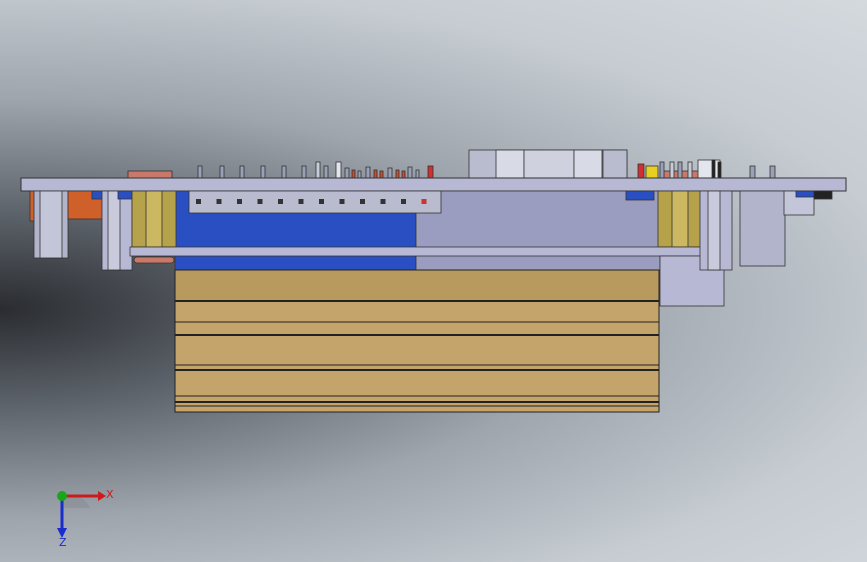 This screenshot has width=867, height=562. I want to click on top-connector-block, so click(548, 164).